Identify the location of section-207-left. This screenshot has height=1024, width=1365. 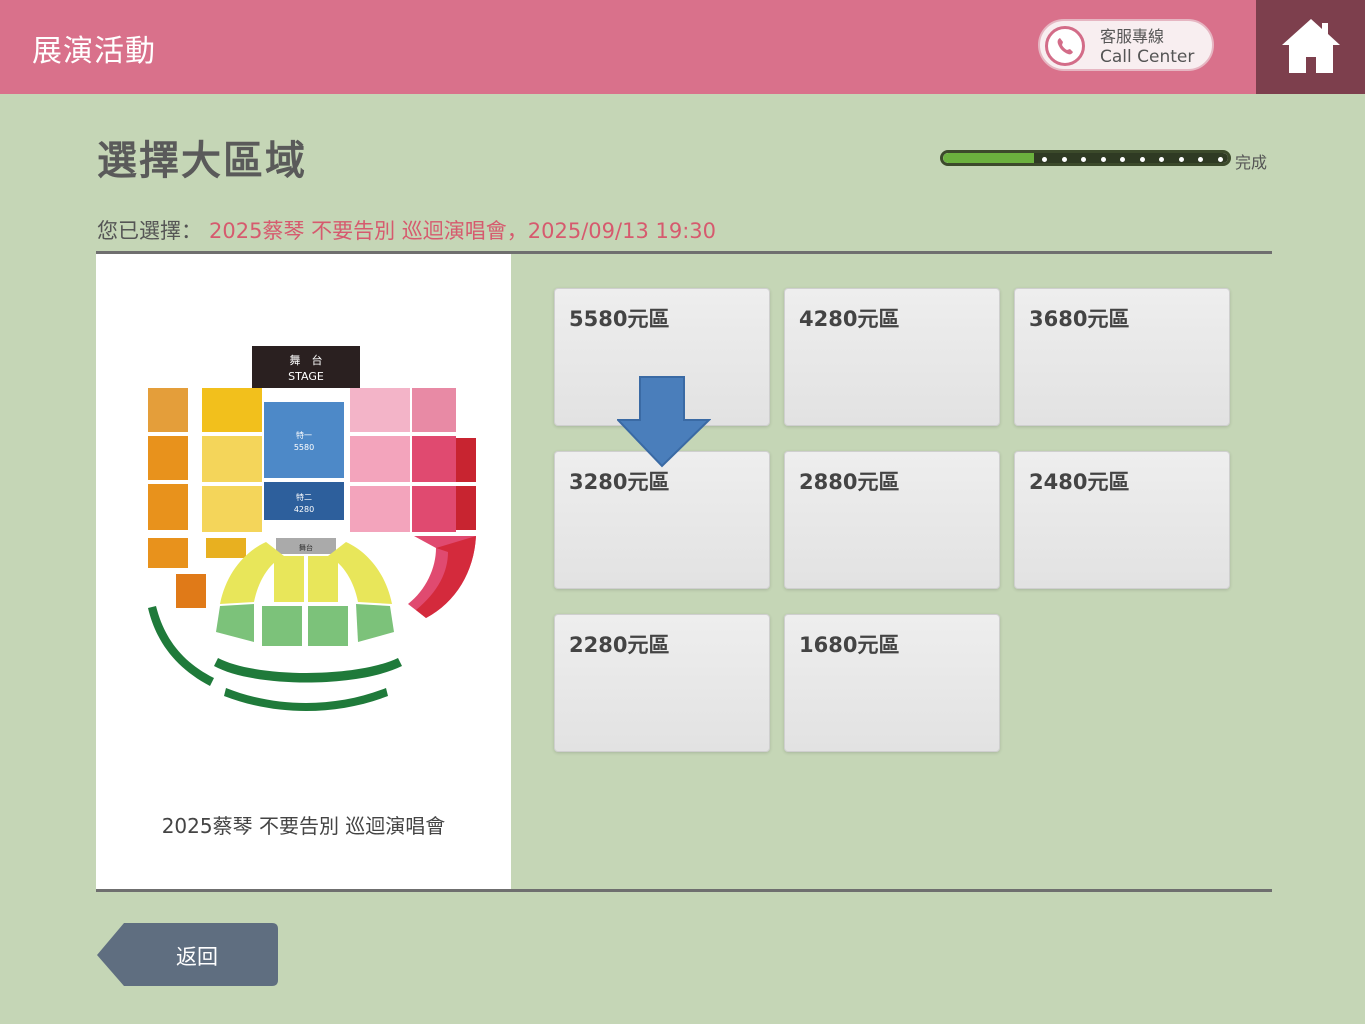
(168, 410).